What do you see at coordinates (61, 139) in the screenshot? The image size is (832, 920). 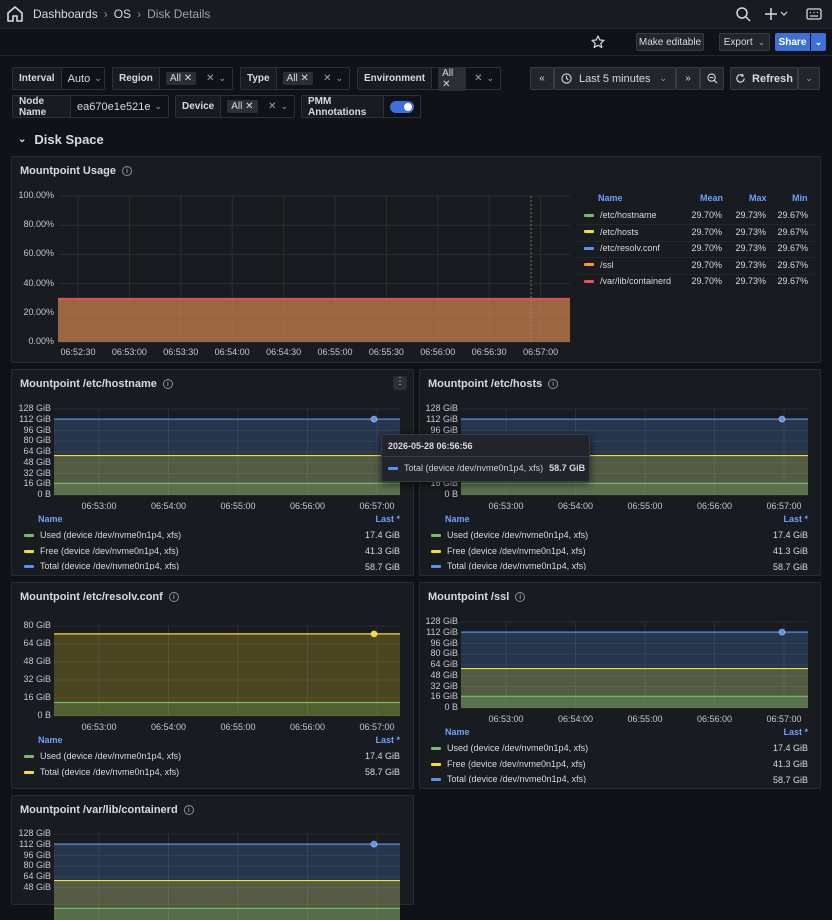 I see `disk-space-row-header: ⌄ Disk Space` at bounding box center [61, 139].